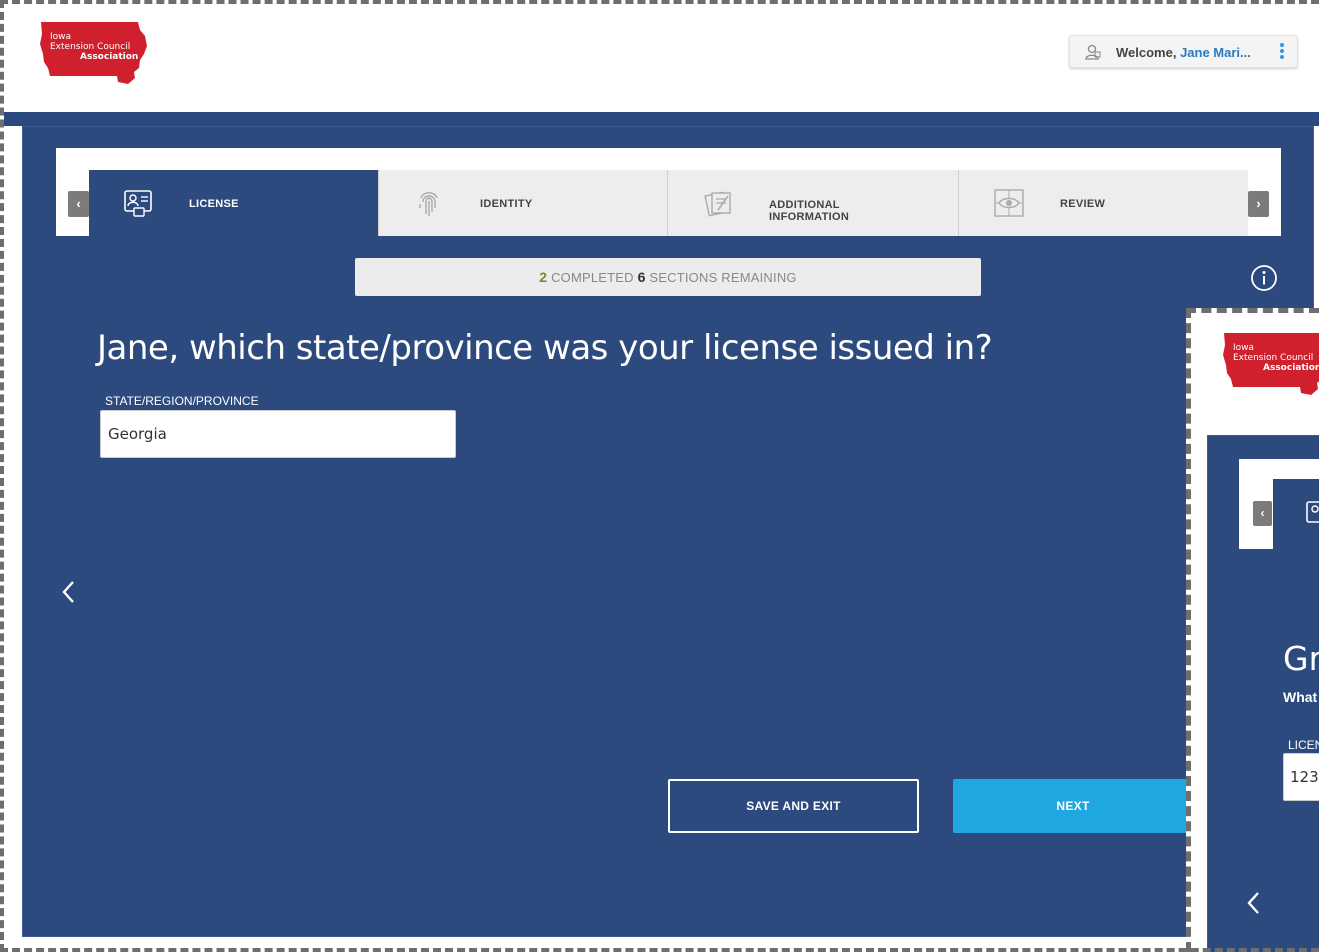  What do you see at coordinates (1073, 806) in the screenshot?
I see `next-button: NEXT` at bounding box center [1073, 806].